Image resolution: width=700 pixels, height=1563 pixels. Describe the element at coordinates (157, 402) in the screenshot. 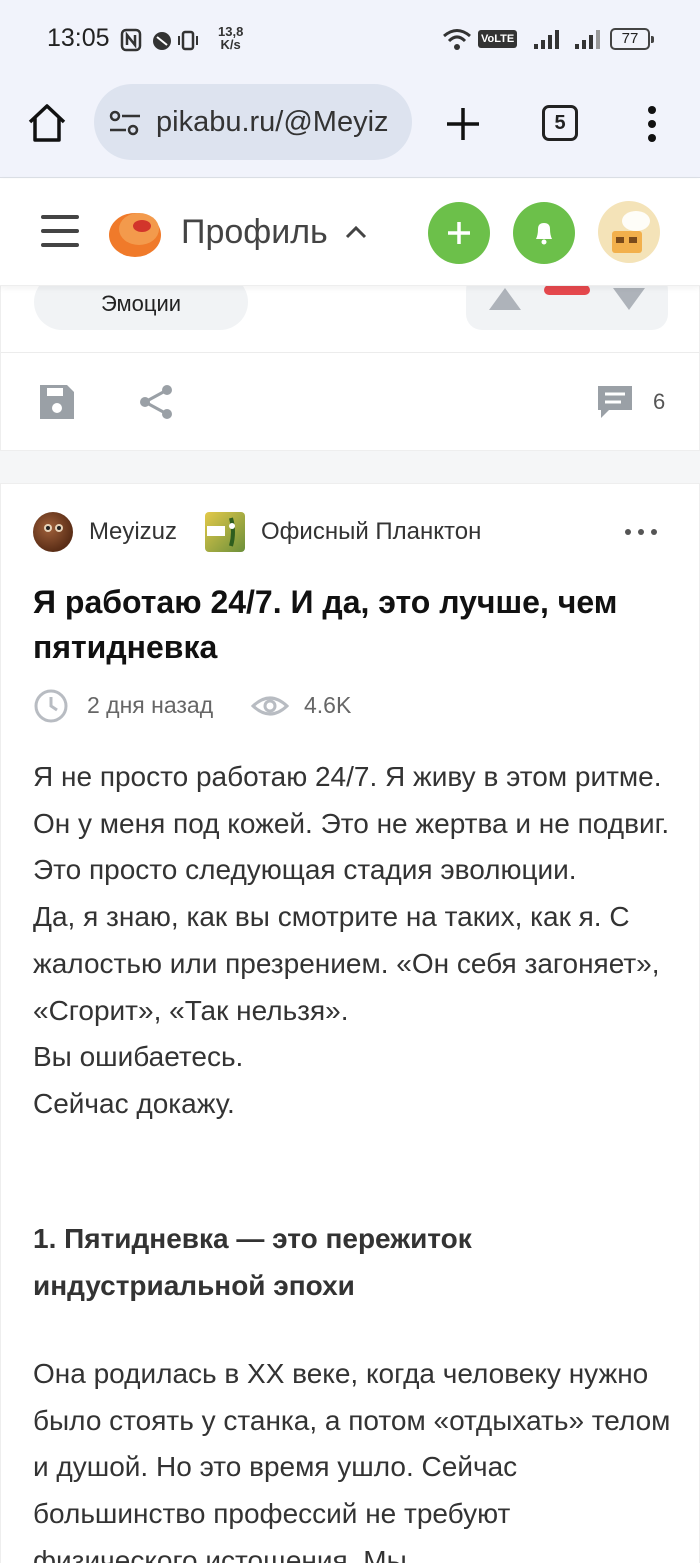

I see `share-icon` at that location.